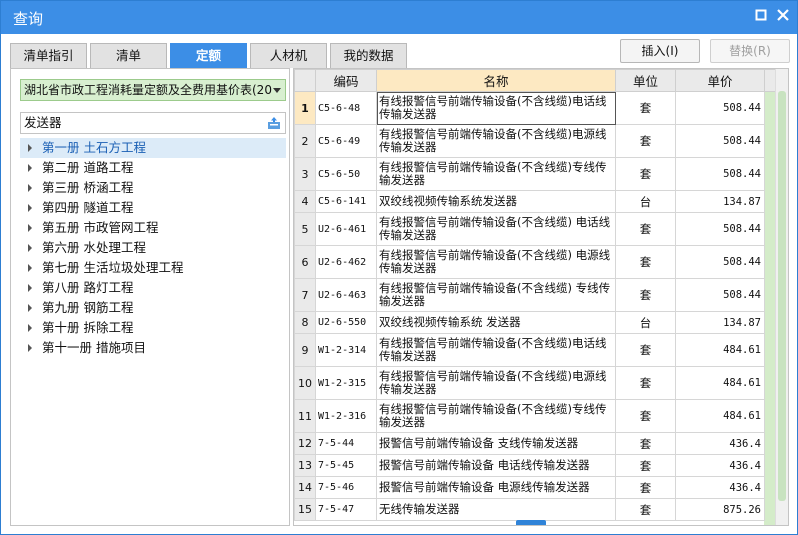  I want to click on table-row: 15 7-5-47 无线传输发送器套 875.26, so click(535, 509).